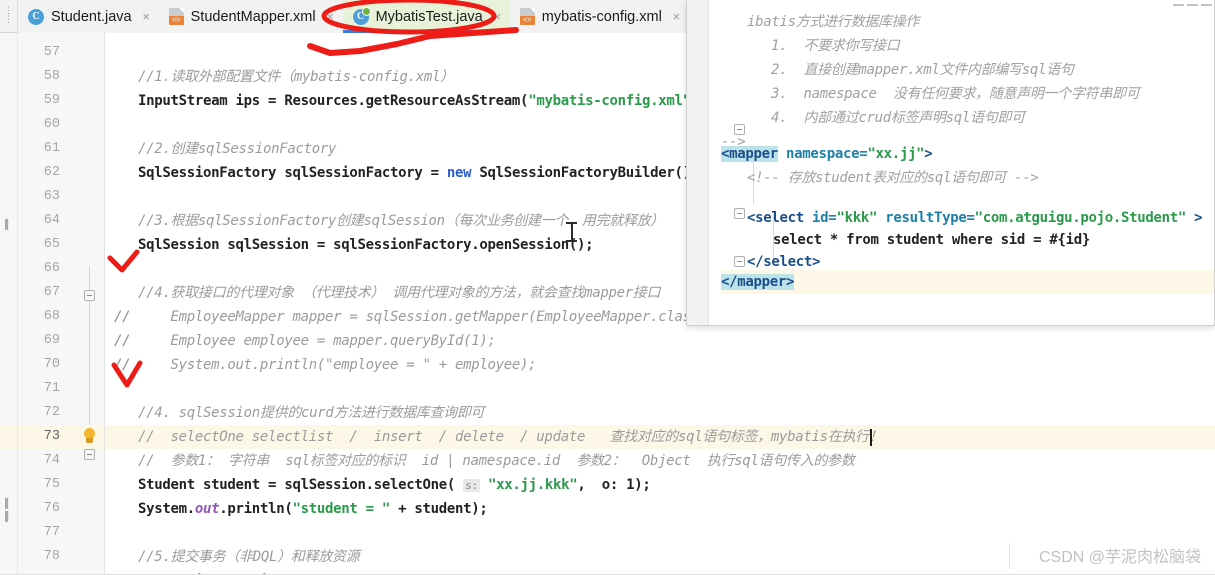 This screenshot has height=575, width=1215. I want to click on line-number: 63, so click(51, 196).